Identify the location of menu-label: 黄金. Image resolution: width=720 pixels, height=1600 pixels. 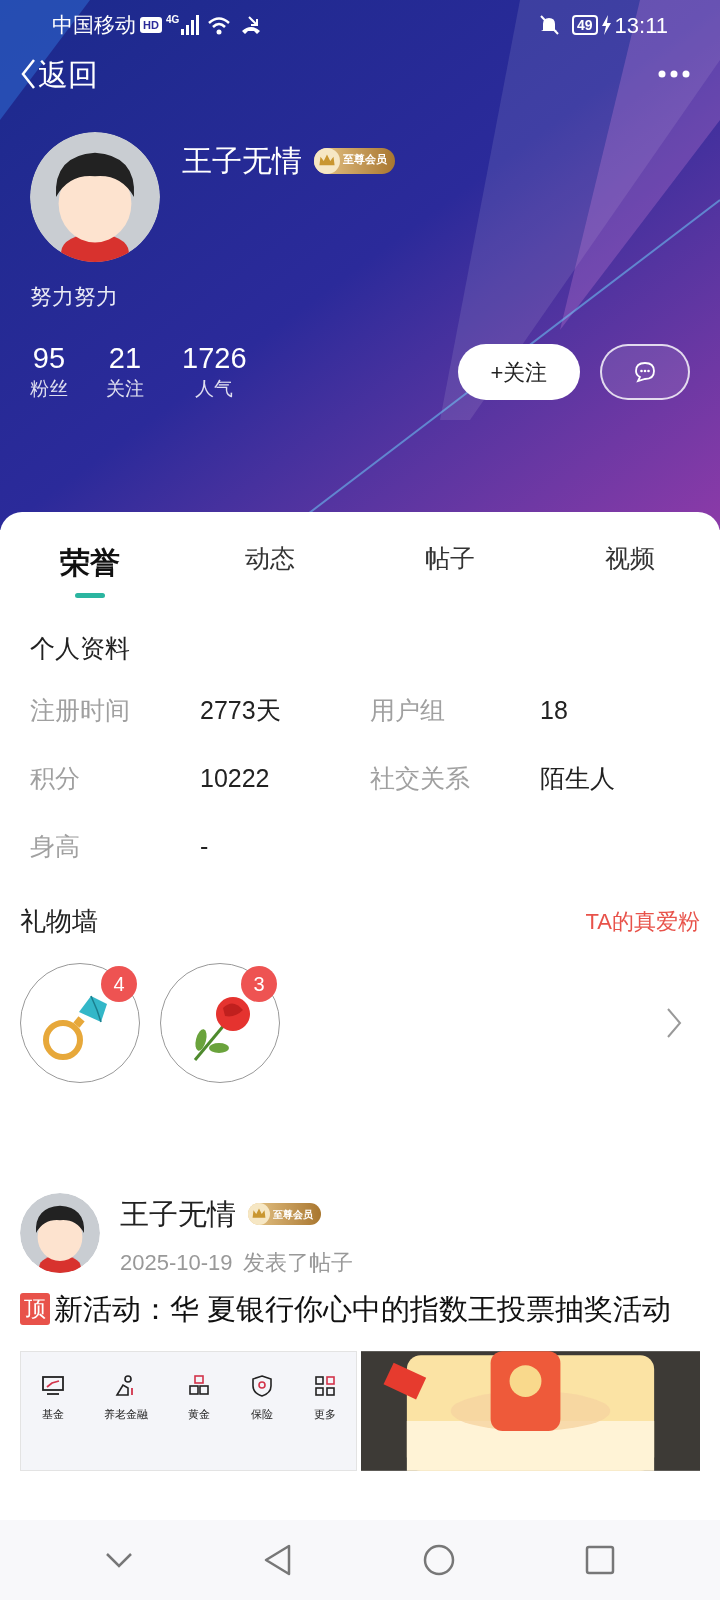
(198, 1414).